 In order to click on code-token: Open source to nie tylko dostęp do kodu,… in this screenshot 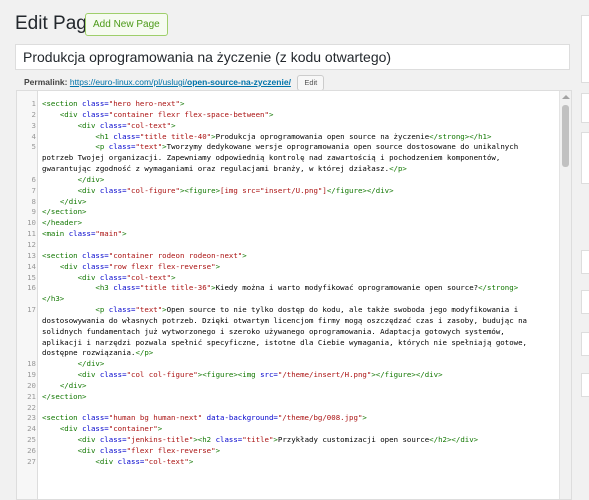, I will do `click(342, 310)`.